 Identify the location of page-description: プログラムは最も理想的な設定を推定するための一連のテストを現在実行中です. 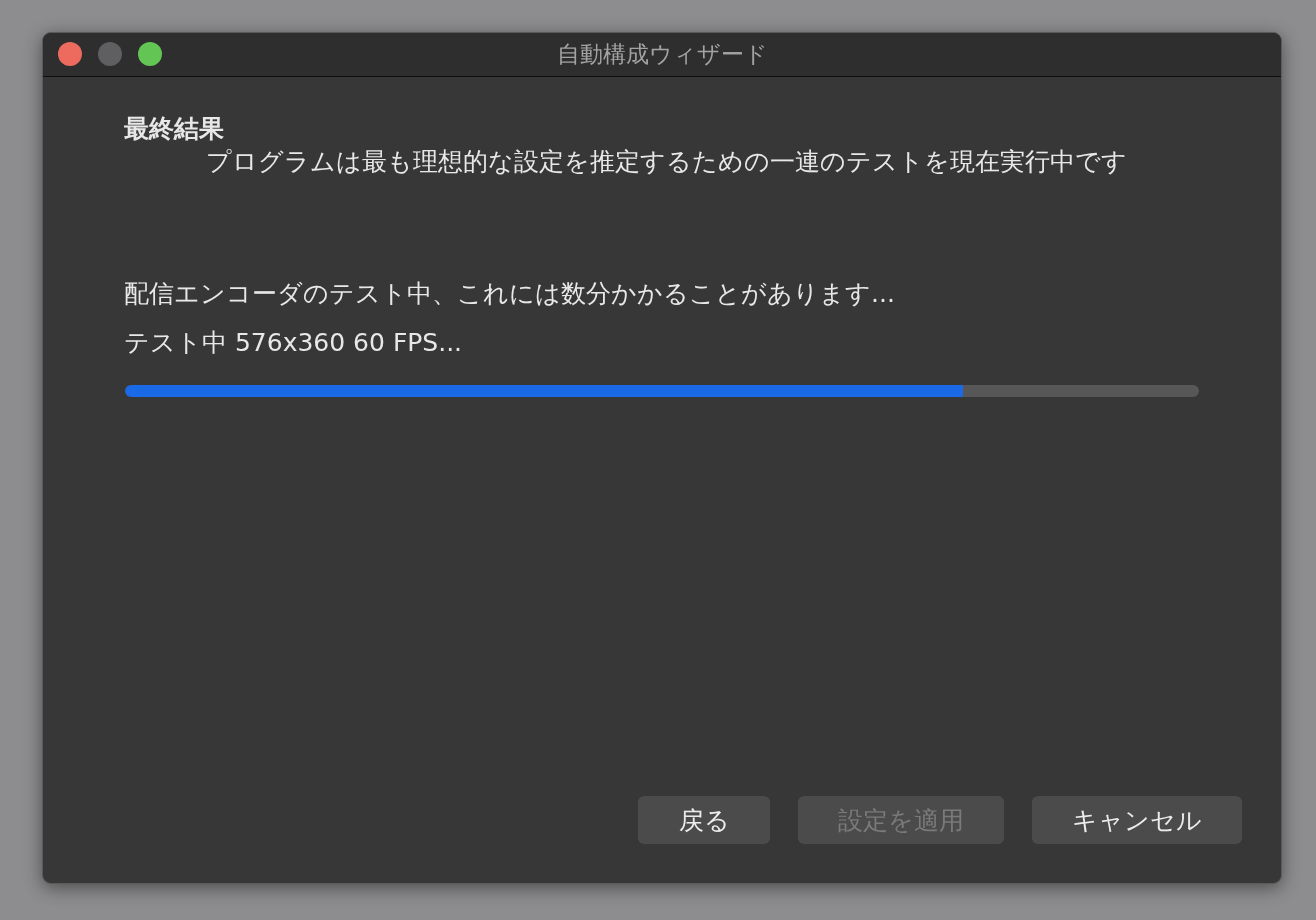
(666, 162).